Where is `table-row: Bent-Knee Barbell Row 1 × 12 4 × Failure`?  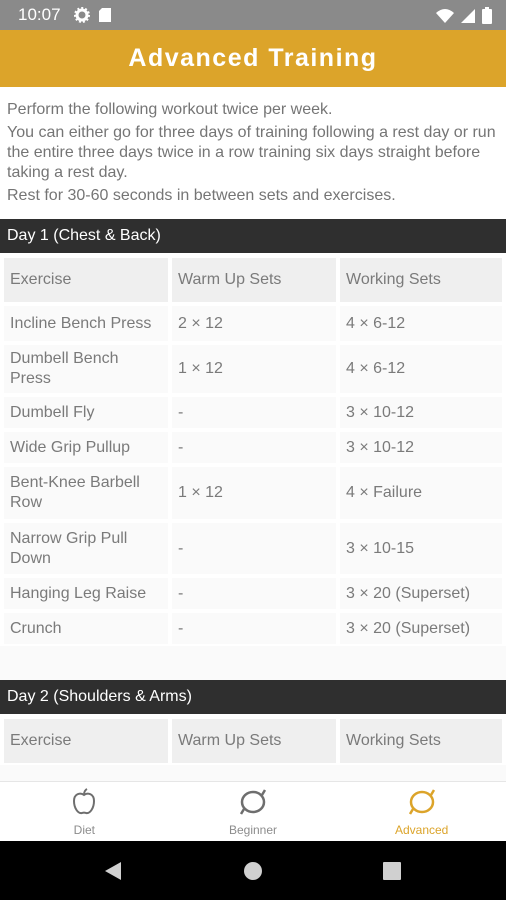 table-row: Bent-Knee Barbell Row 1 × 12 4 × Failure is located at coordinates (253, 493).